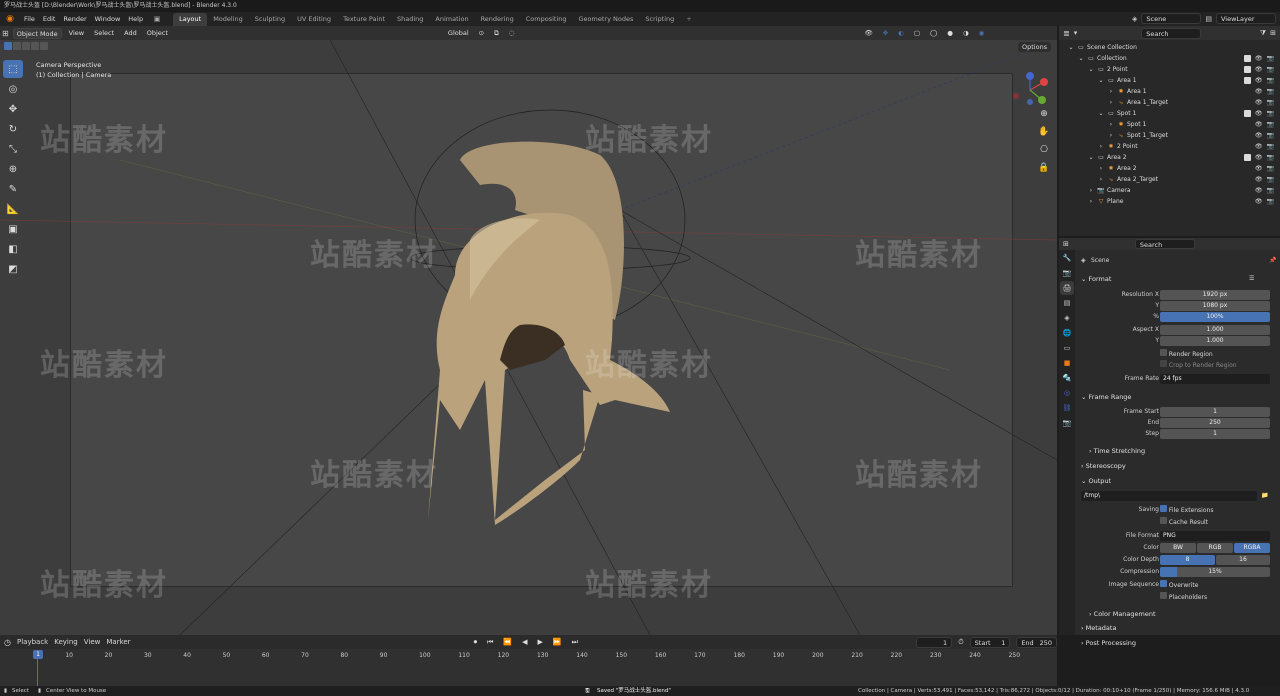  Describe the element at coordinates (1096, 279) in the screenshot. I see `section-format: ⌄ Format` at that location.